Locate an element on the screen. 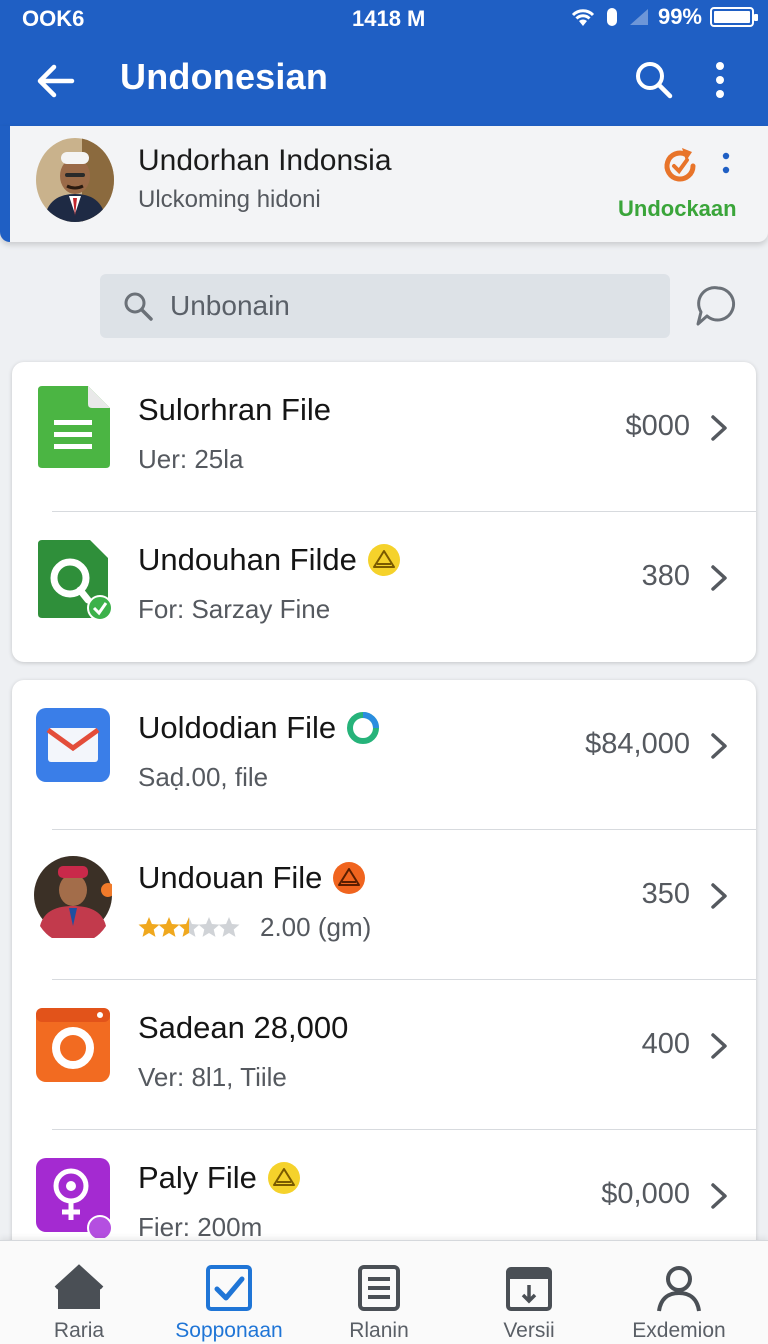 The width and height of the screenshot is (768, 1344). nav-item-exdemion: Exdemion is located at coordinates (679, 1292).